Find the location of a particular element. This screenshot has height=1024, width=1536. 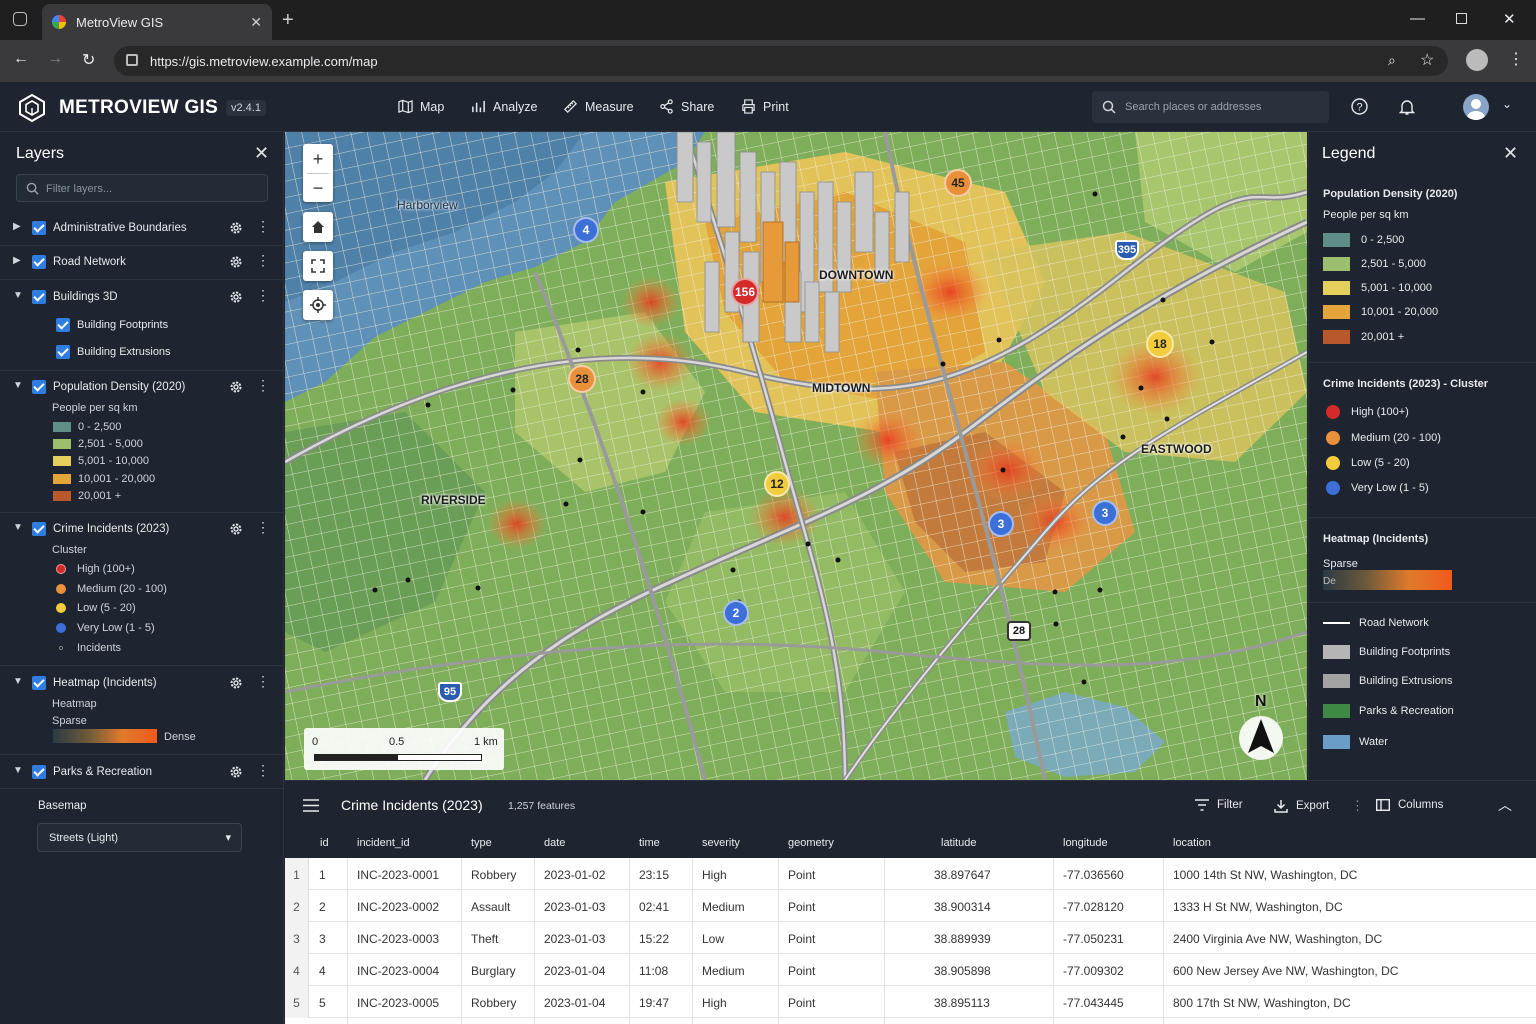

column-header: id is located at coordinates (324, 843).